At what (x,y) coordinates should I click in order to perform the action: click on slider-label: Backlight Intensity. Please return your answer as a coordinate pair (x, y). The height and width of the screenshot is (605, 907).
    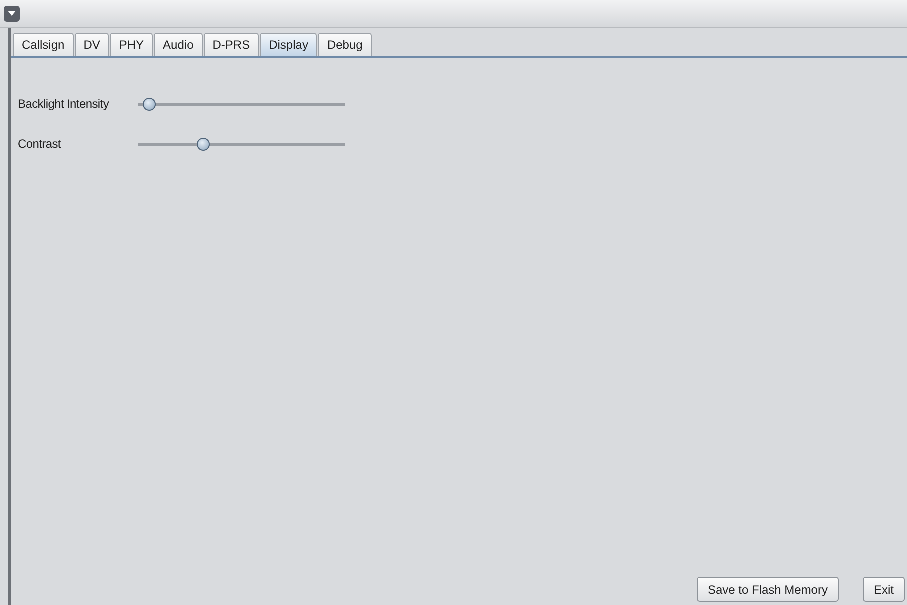
    Looking at the image, I should click on (64, 104).